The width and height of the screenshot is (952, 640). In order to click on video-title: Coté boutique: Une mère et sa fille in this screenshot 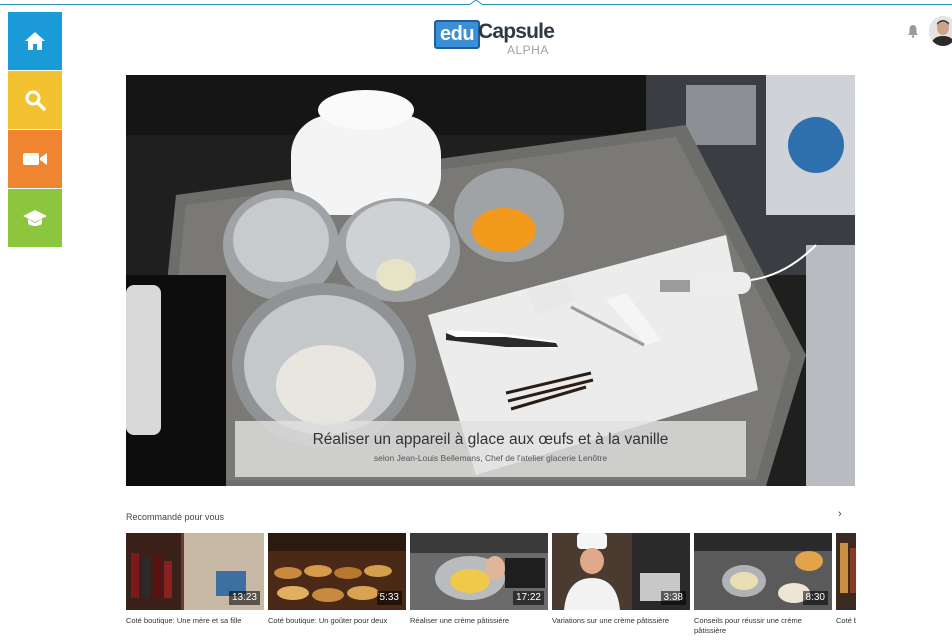, I will do `click(184, 620)`.